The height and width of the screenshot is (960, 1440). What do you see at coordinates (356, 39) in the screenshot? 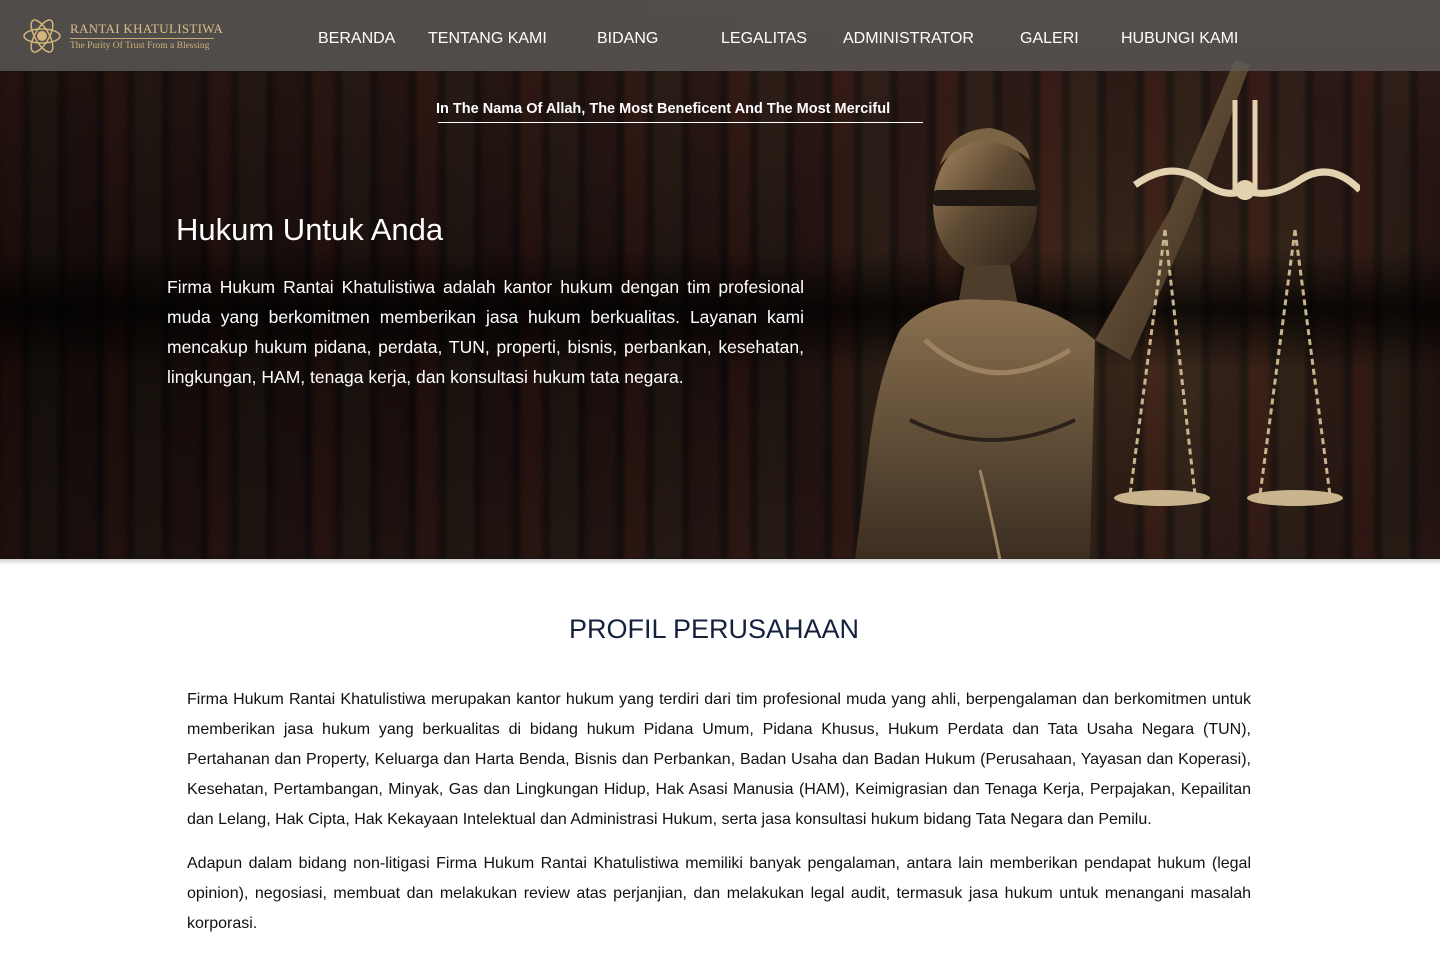
I see `nav-beranda: BERANDA` at bounding box center [356, 39].